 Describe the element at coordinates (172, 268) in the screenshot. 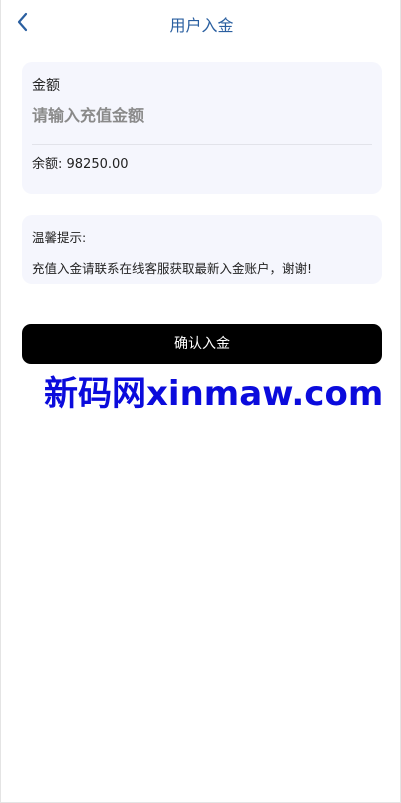

I see `tip-text: 充值入金请联系在线客服获取最新入金账户，谢谢!` at that location.